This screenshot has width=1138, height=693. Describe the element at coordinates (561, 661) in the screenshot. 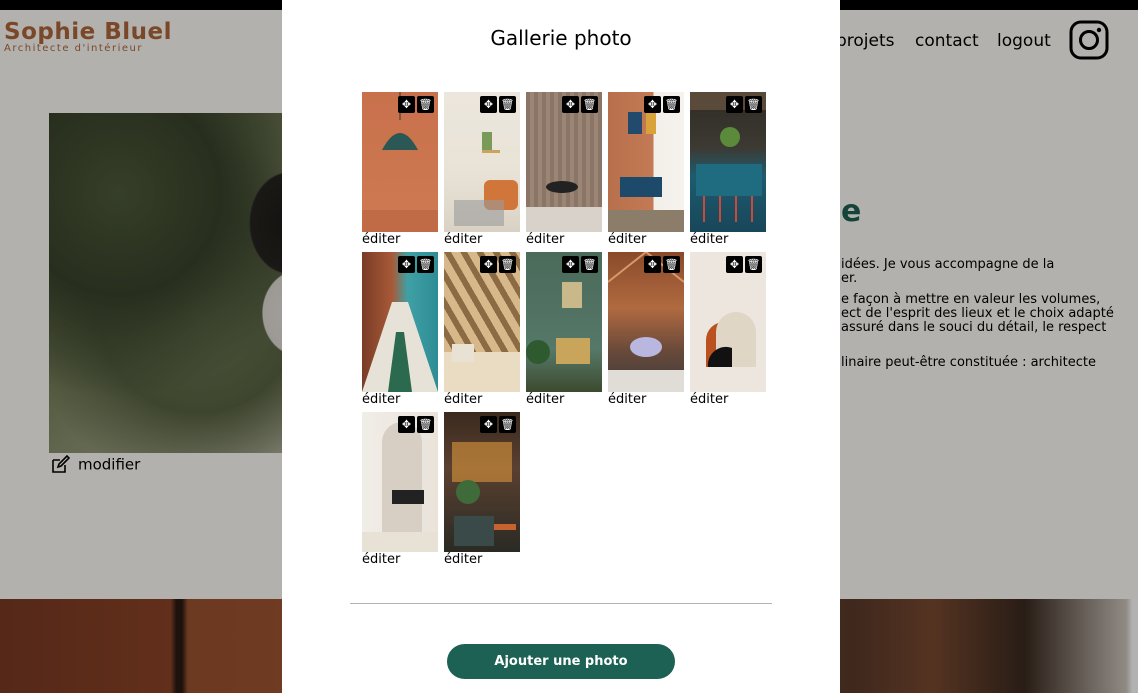

I see `add-photo-button: Ajouter une photo` at that location.